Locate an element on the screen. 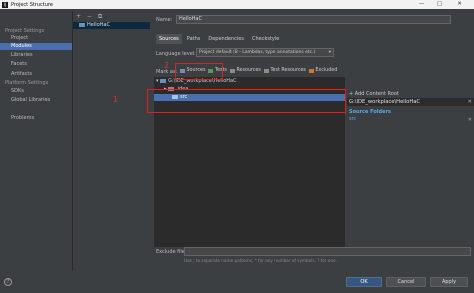 The image size is (474, 293). module-name-field: HelloHaC is located at coordinates (313, 19).